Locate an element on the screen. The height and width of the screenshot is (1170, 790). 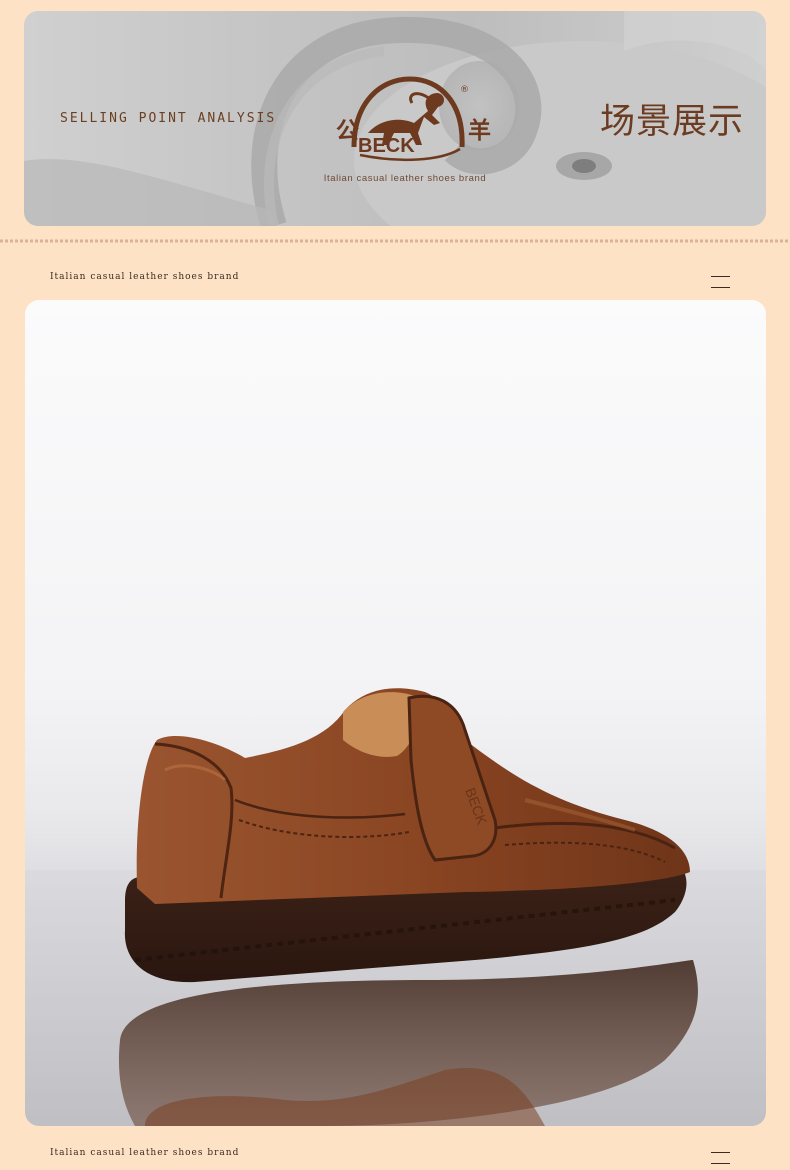
caption-bottom: Italian casual leather shoes brand is located at coordinates (145, 1153).